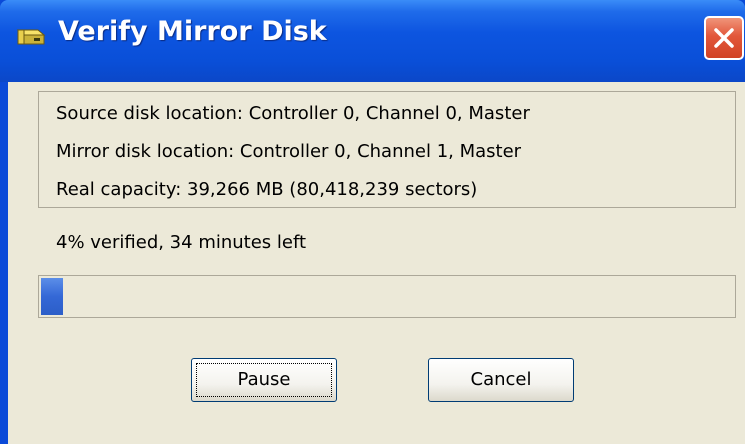 The width and height of the screenshot is (745, 444). What do you see at coordinates (181, 242) in the screenshot?
I see `verify-status: 4% verified, 34 minutes left` at bounding box center [181, 242].